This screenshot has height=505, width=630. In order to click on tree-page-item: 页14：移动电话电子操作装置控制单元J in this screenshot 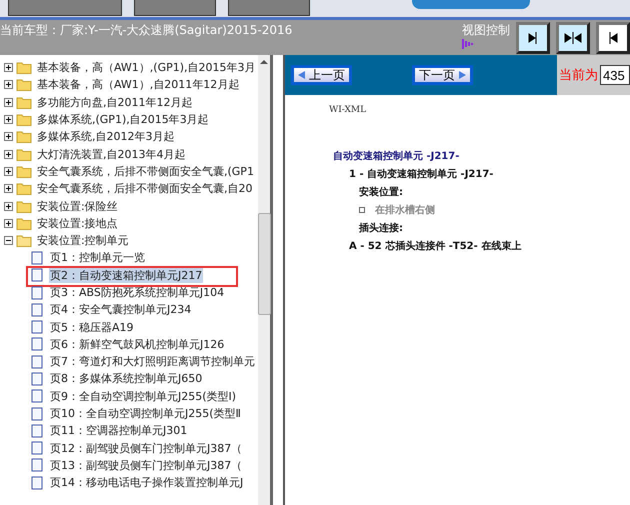, I will do `click(146, 482)`.